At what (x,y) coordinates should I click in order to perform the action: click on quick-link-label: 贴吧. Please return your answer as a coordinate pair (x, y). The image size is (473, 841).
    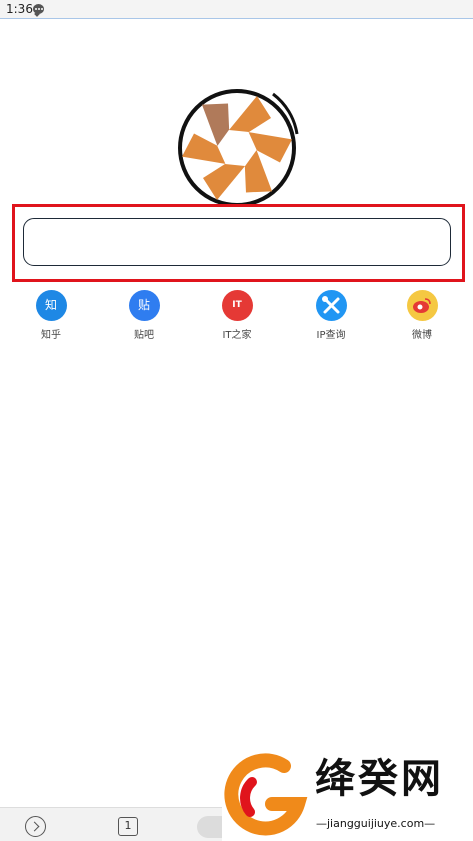
    Looking at the image, I should click on (144, 335).